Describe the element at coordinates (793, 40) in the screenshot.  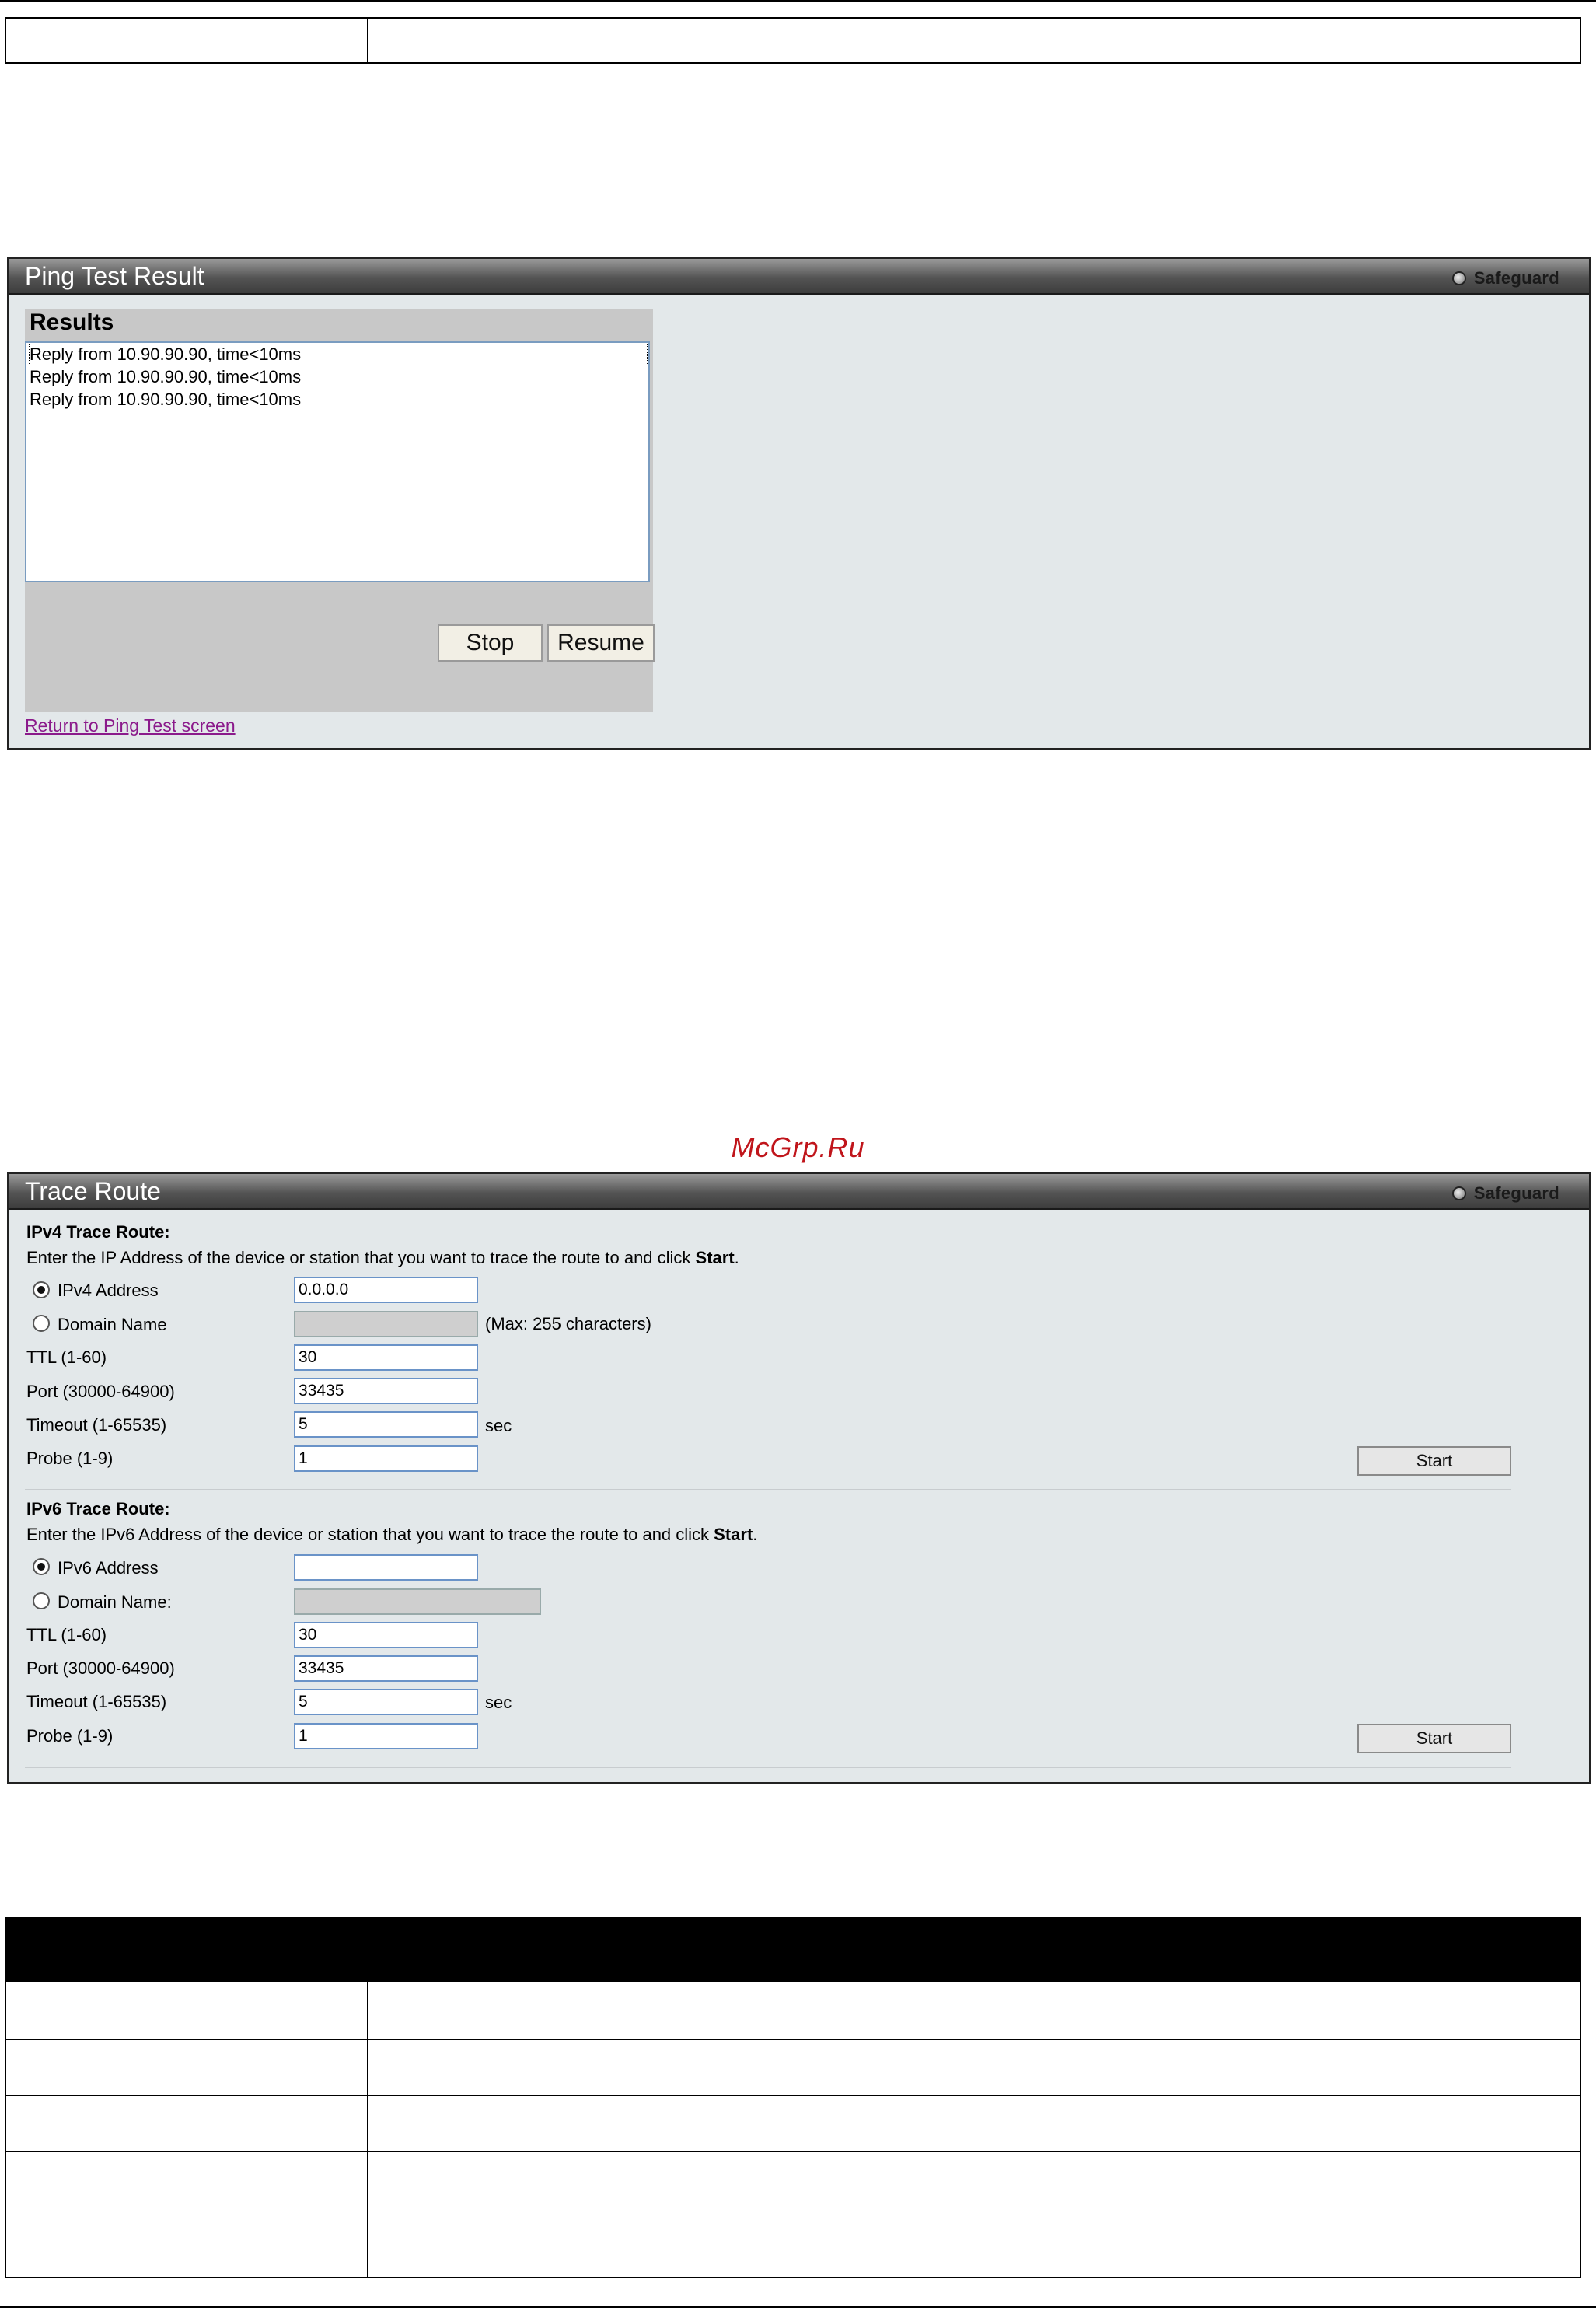
I see `doc-table-fragment` at that location.